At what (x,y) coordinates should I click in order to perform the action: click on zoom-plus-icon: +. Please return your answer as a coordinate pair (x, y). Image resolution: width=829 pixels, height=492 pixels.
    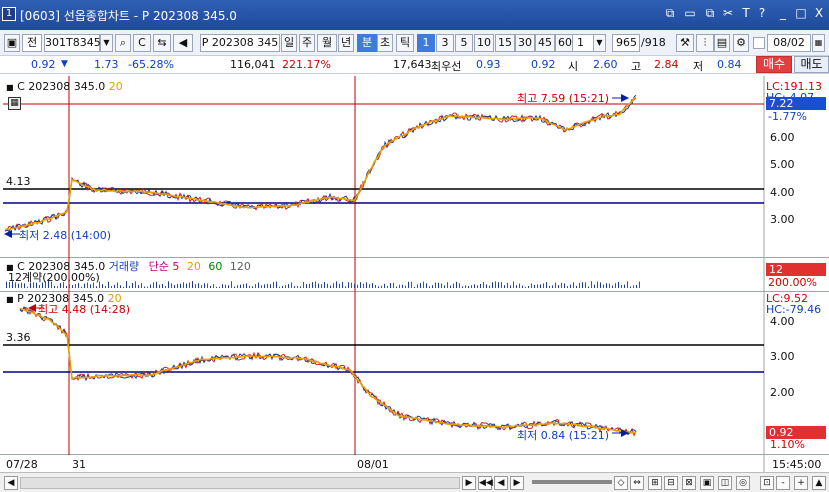
    Looking at the image, I should click on (801, 483).